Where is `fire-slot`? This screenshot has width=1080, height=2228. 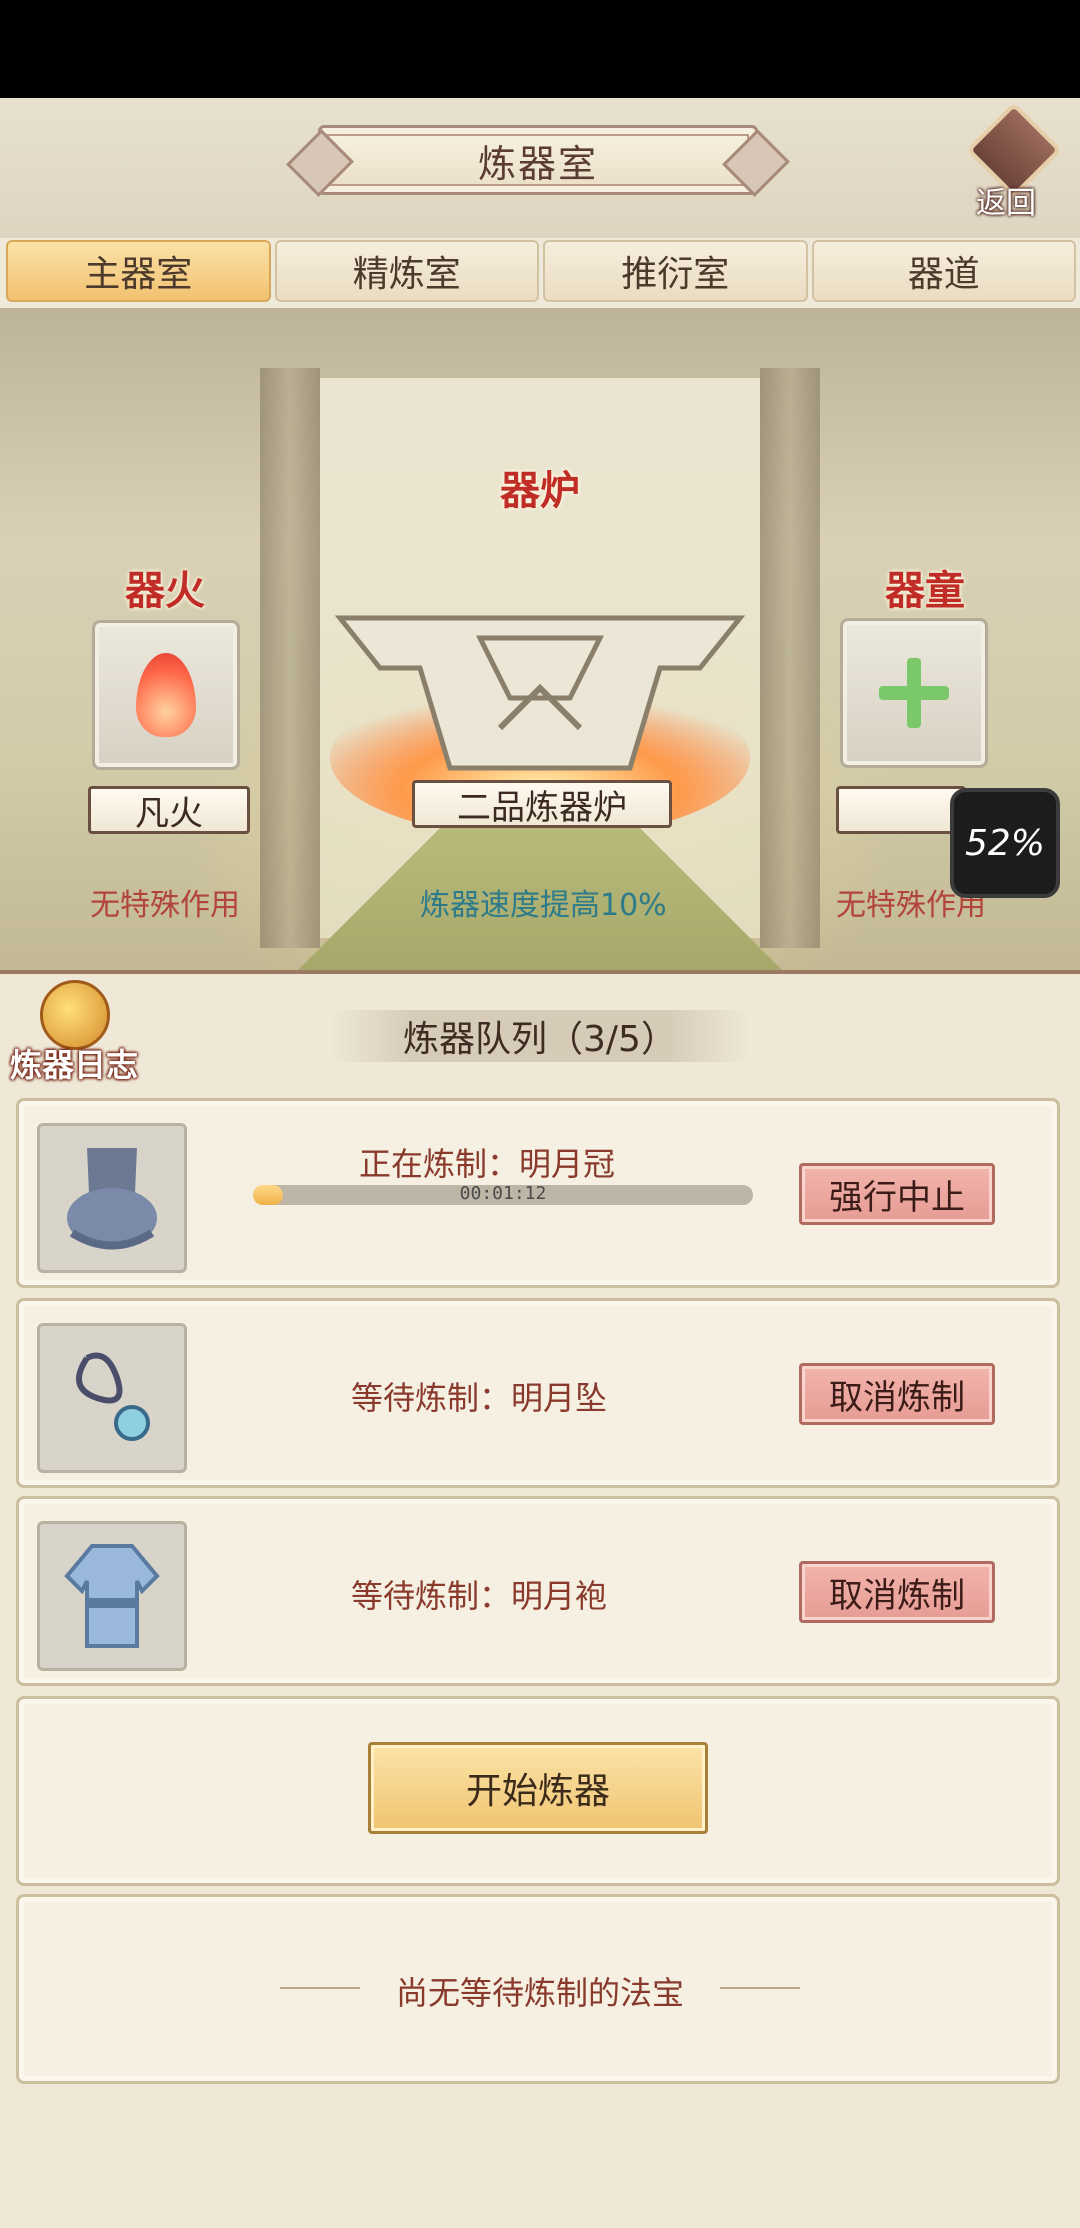
fire-slot is located at coordinates (166, 695).